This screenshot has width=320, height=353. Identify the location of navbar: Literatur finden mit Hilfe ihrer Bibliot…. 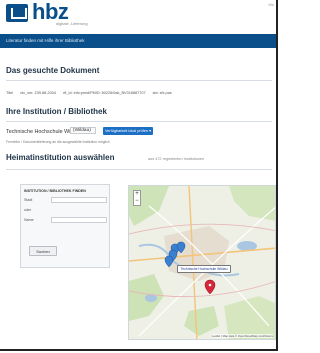
(138, 41).